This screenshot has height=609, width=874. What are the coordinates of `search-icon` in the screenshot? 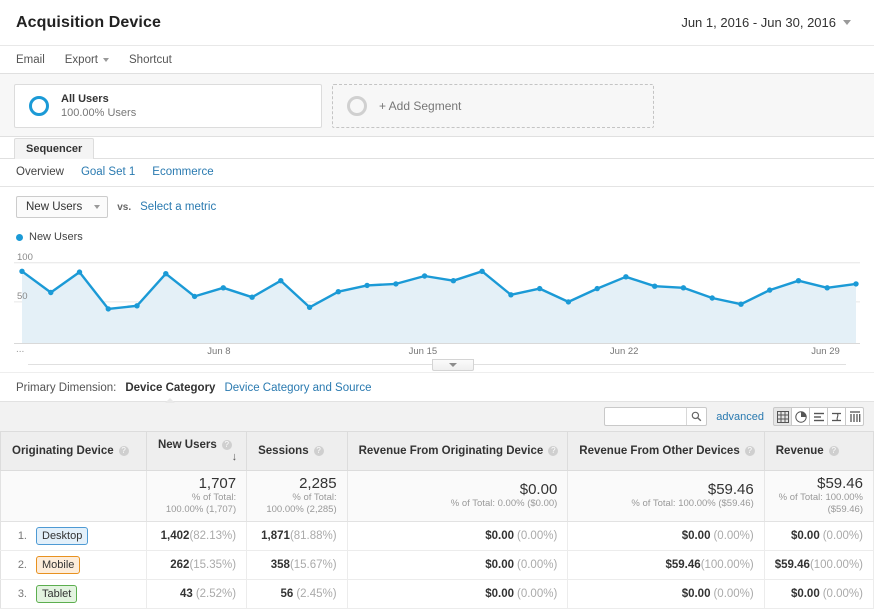 It's located at (696, 416).